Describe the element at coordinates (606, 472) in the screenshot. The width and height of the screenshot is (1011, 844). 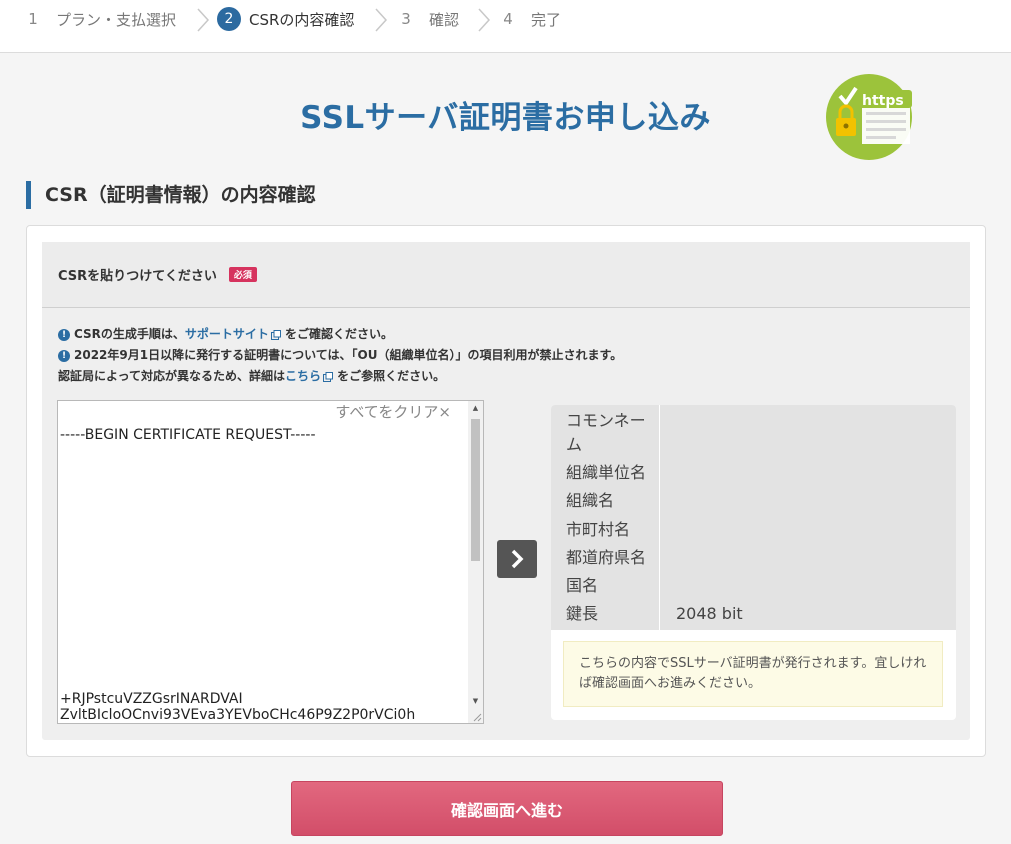
I see `row-key: 組織単位名` at that location.